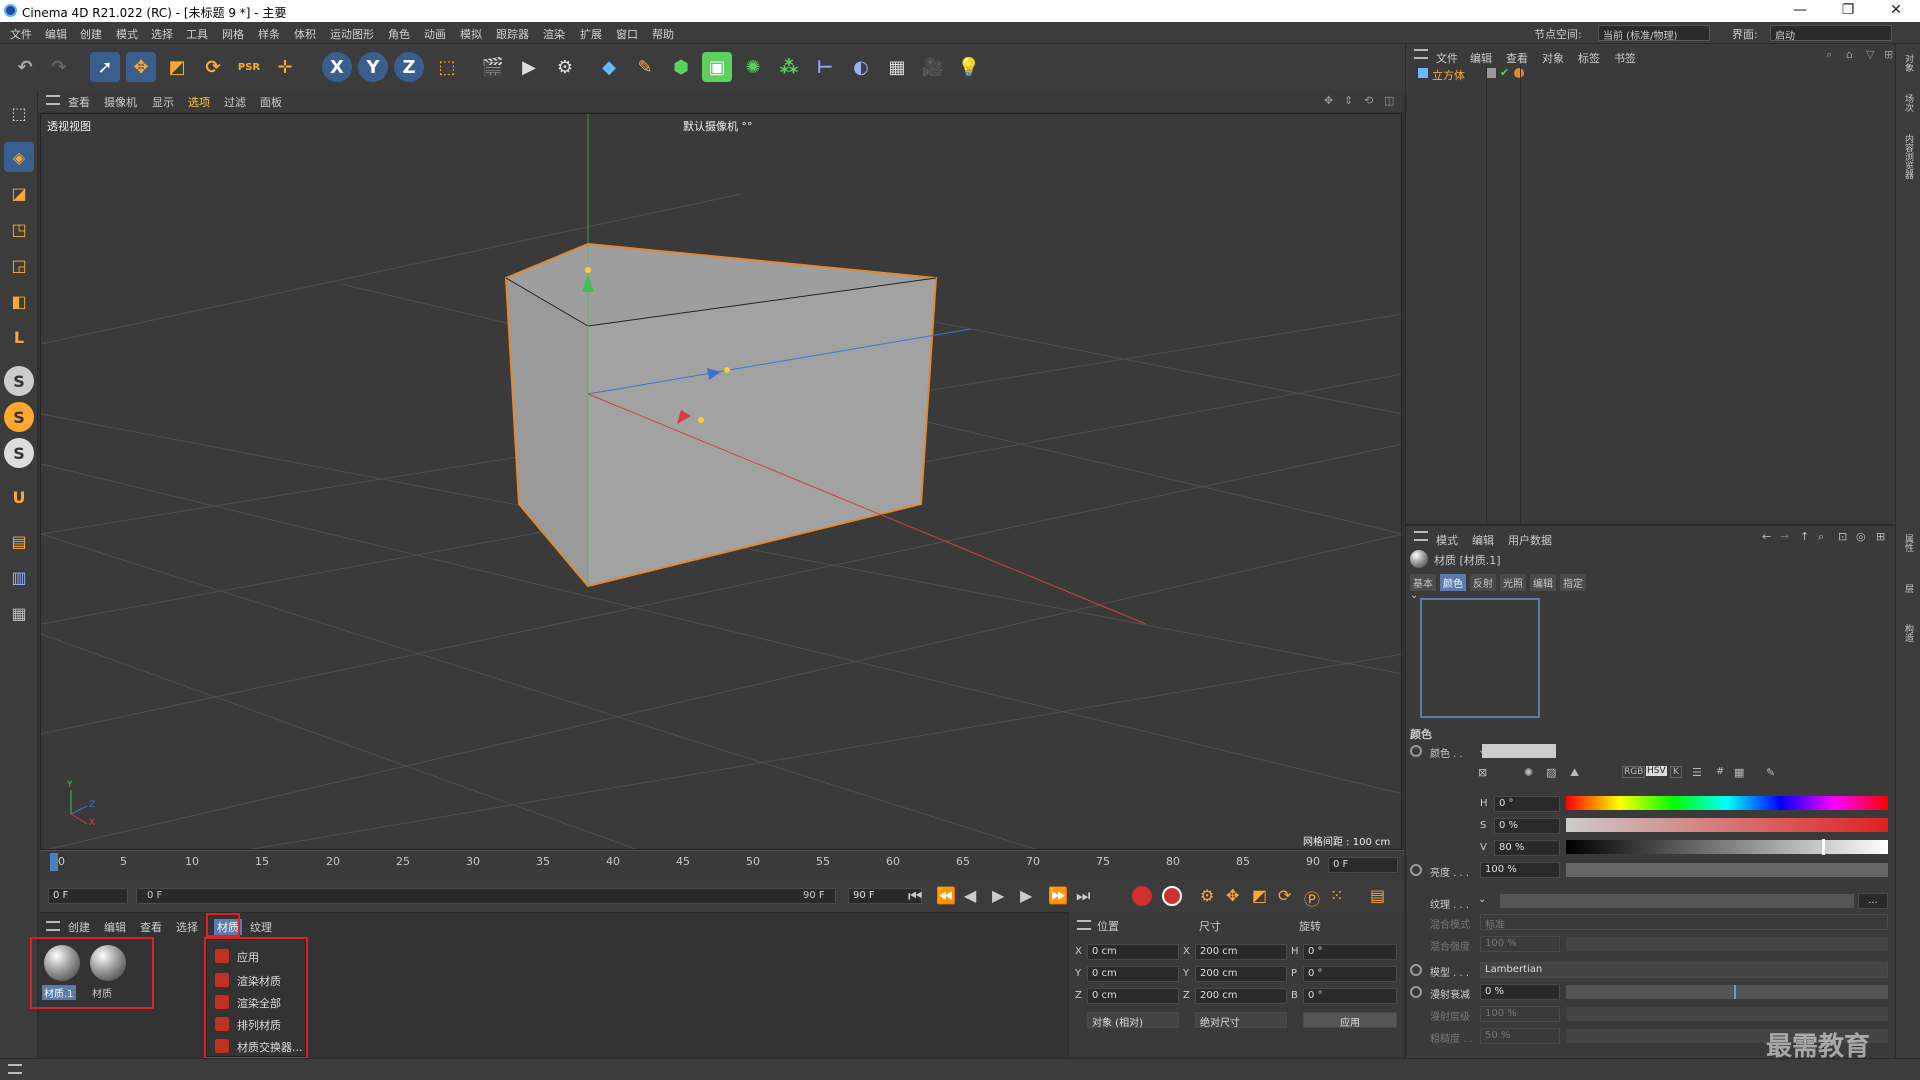  I want to click on pos-x-field: 0 cm, so click(1133, 952).